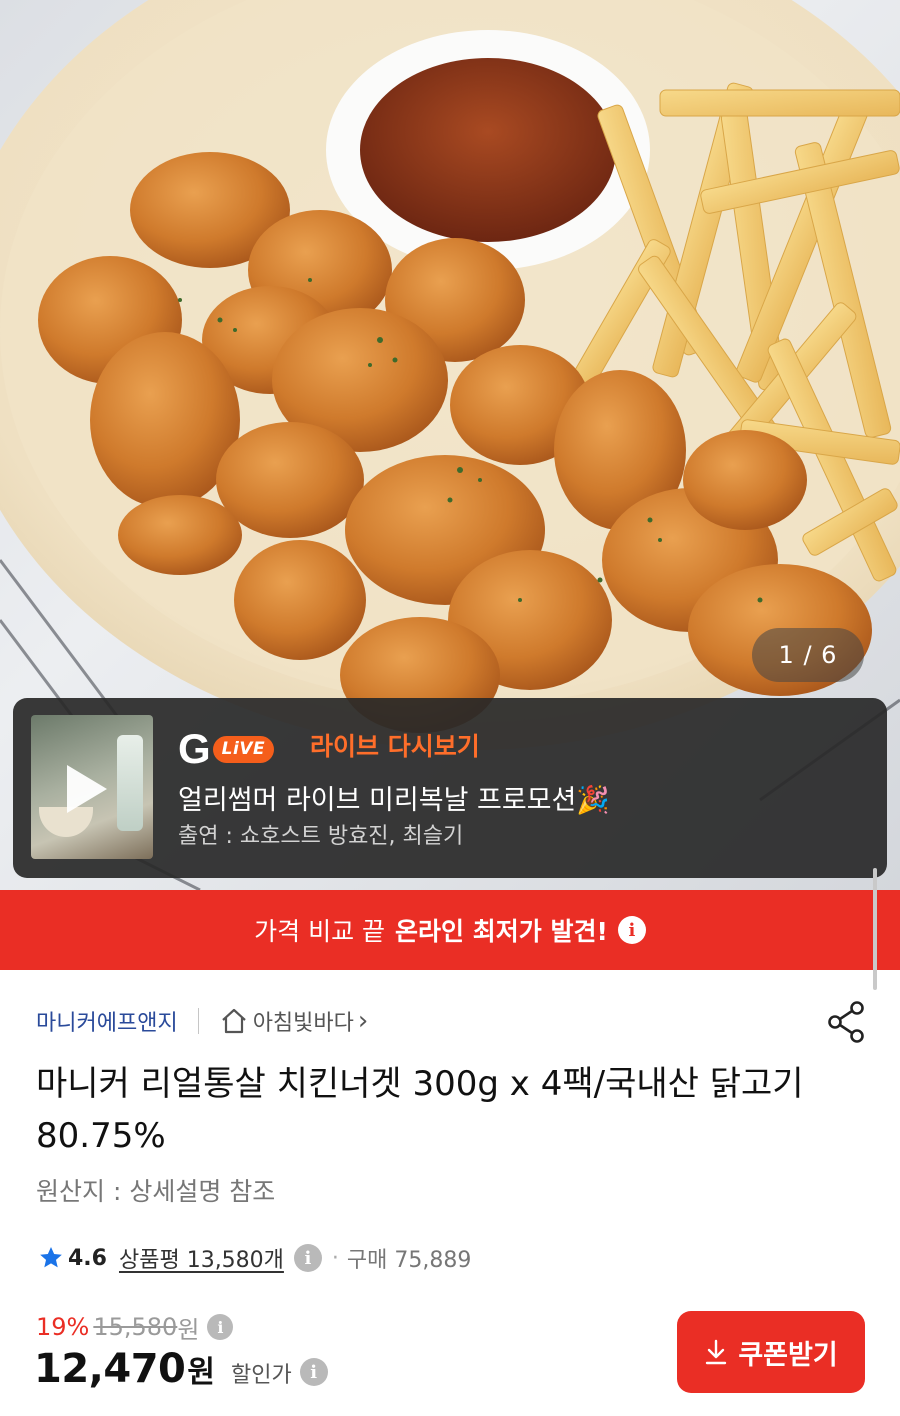 Image resolution: width=900 pixels, height=1416 pixels. I want to click on chevron-right-icon: ›, so click(363, 1021).